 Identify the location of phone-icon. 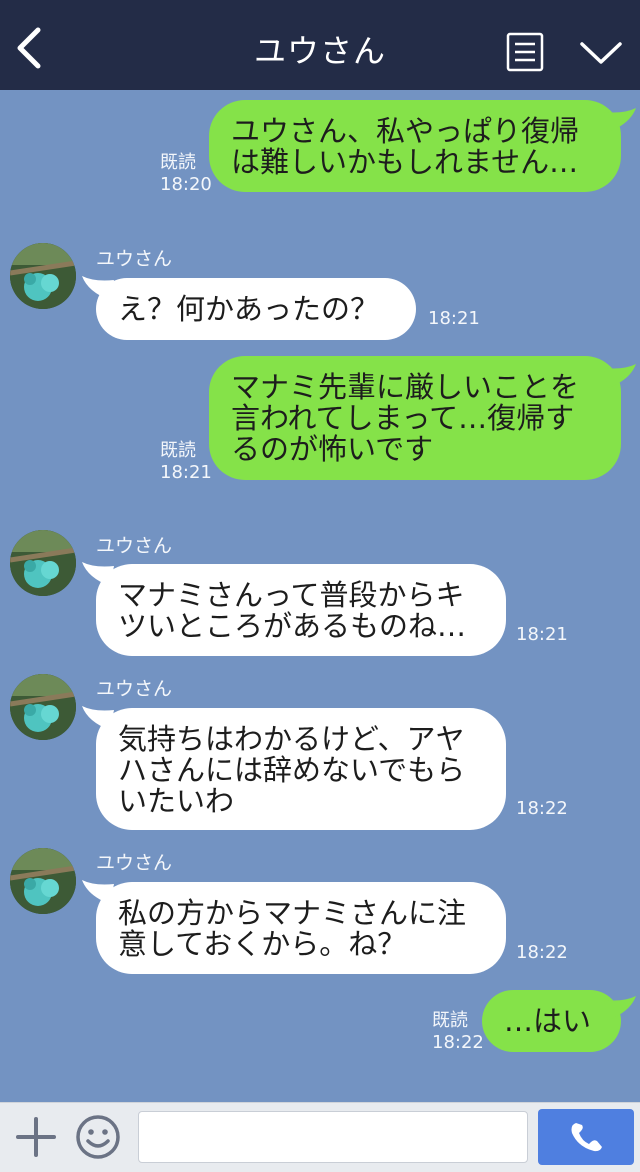
(586, 1137).